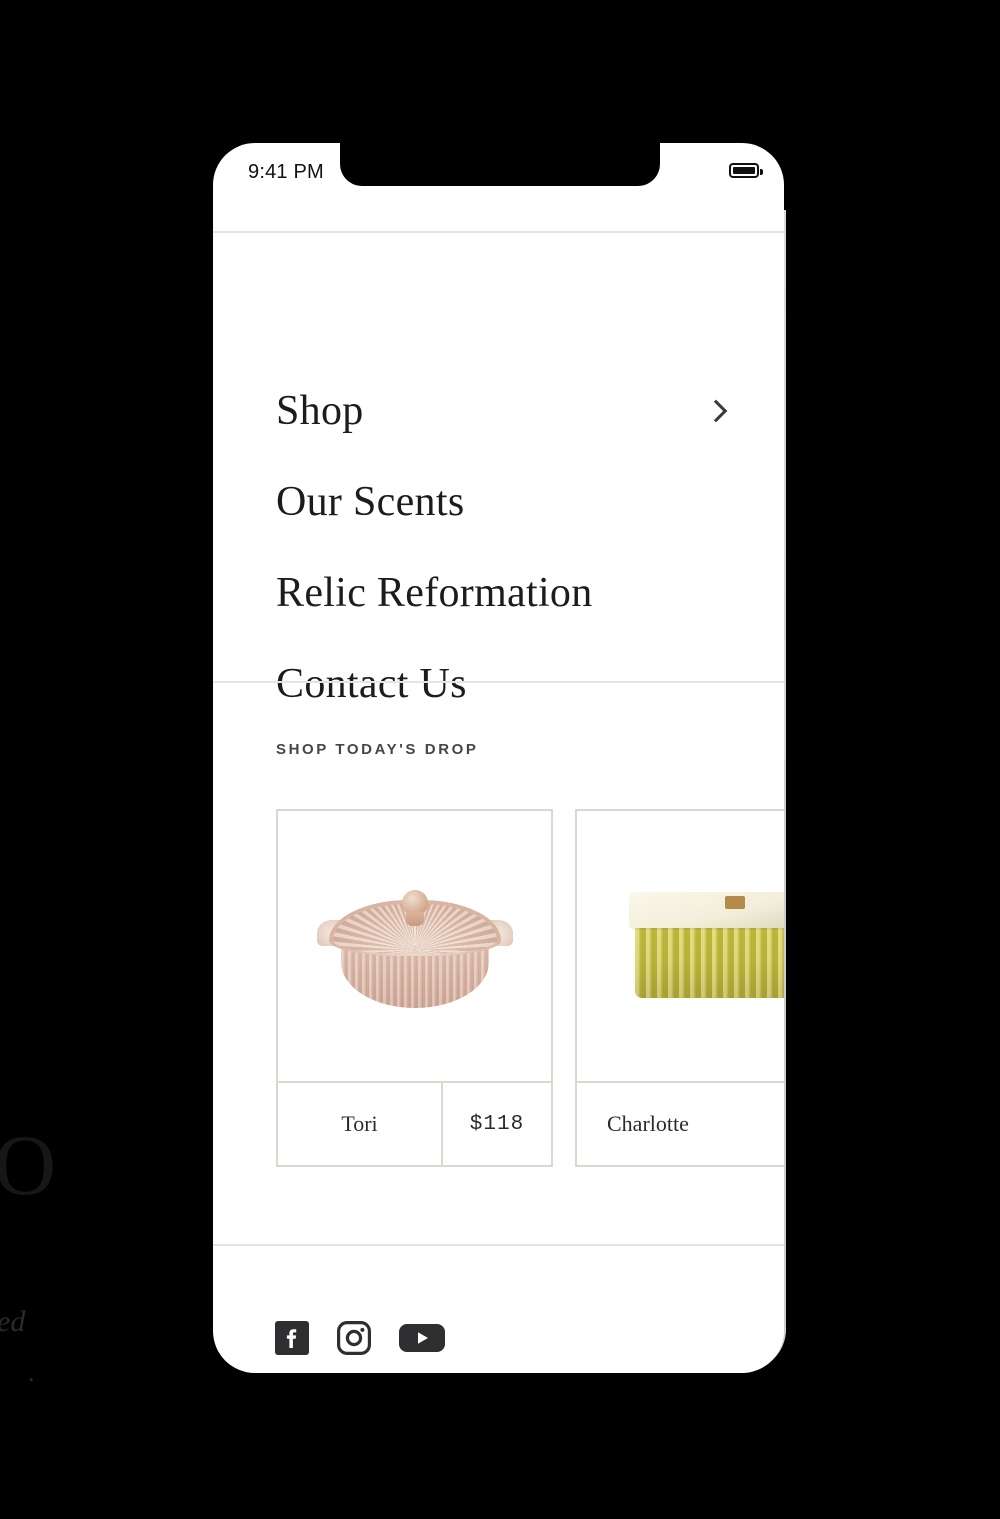  Describe the element at coordinates (716, 411) in the screenshot. I see `chevron-right-icon` at that location.